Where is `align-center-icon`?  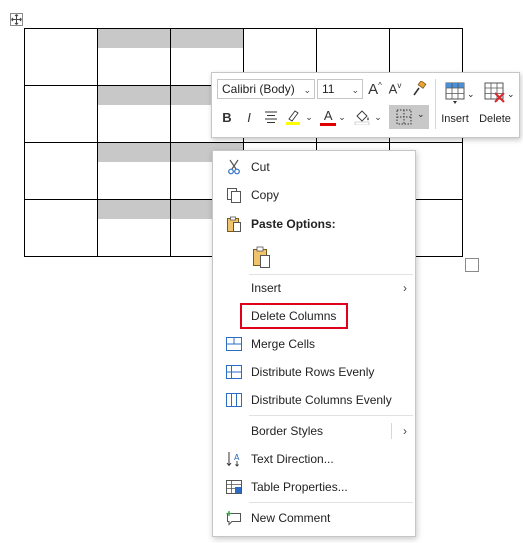
align-center-icon is located at coordinates (271, 117).